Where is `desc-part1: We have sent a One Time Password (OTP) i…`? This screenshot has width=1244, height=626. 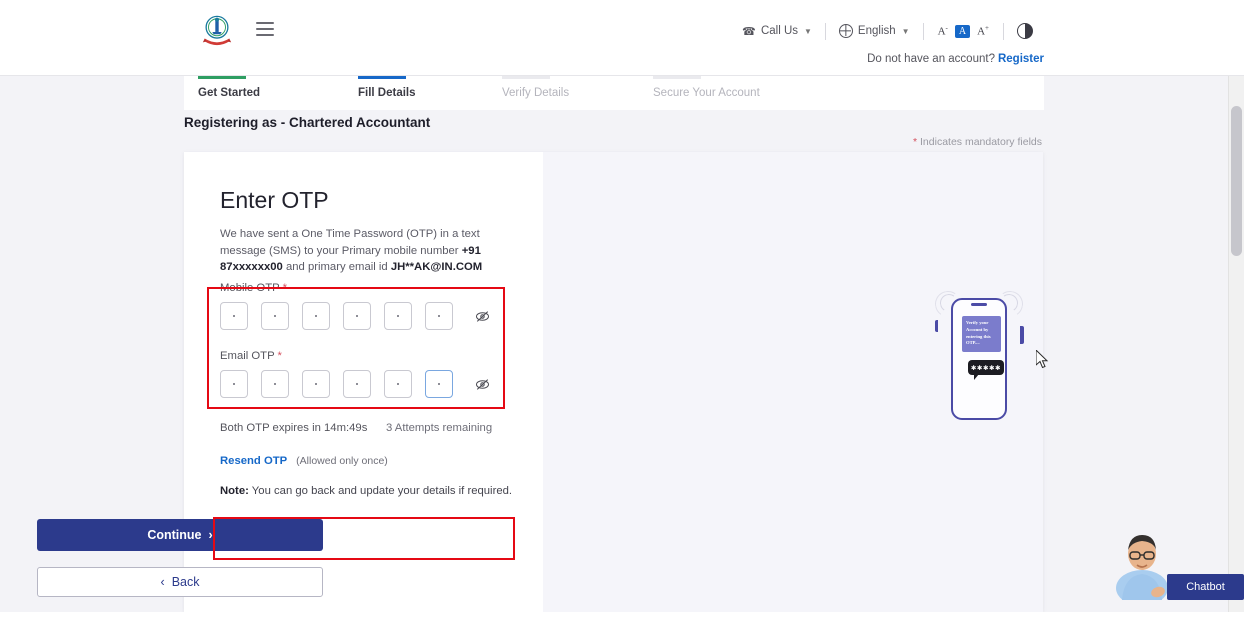 desc-part1: We have sent a One Time Password (OTP) i… is located at coordinates (350, 242).